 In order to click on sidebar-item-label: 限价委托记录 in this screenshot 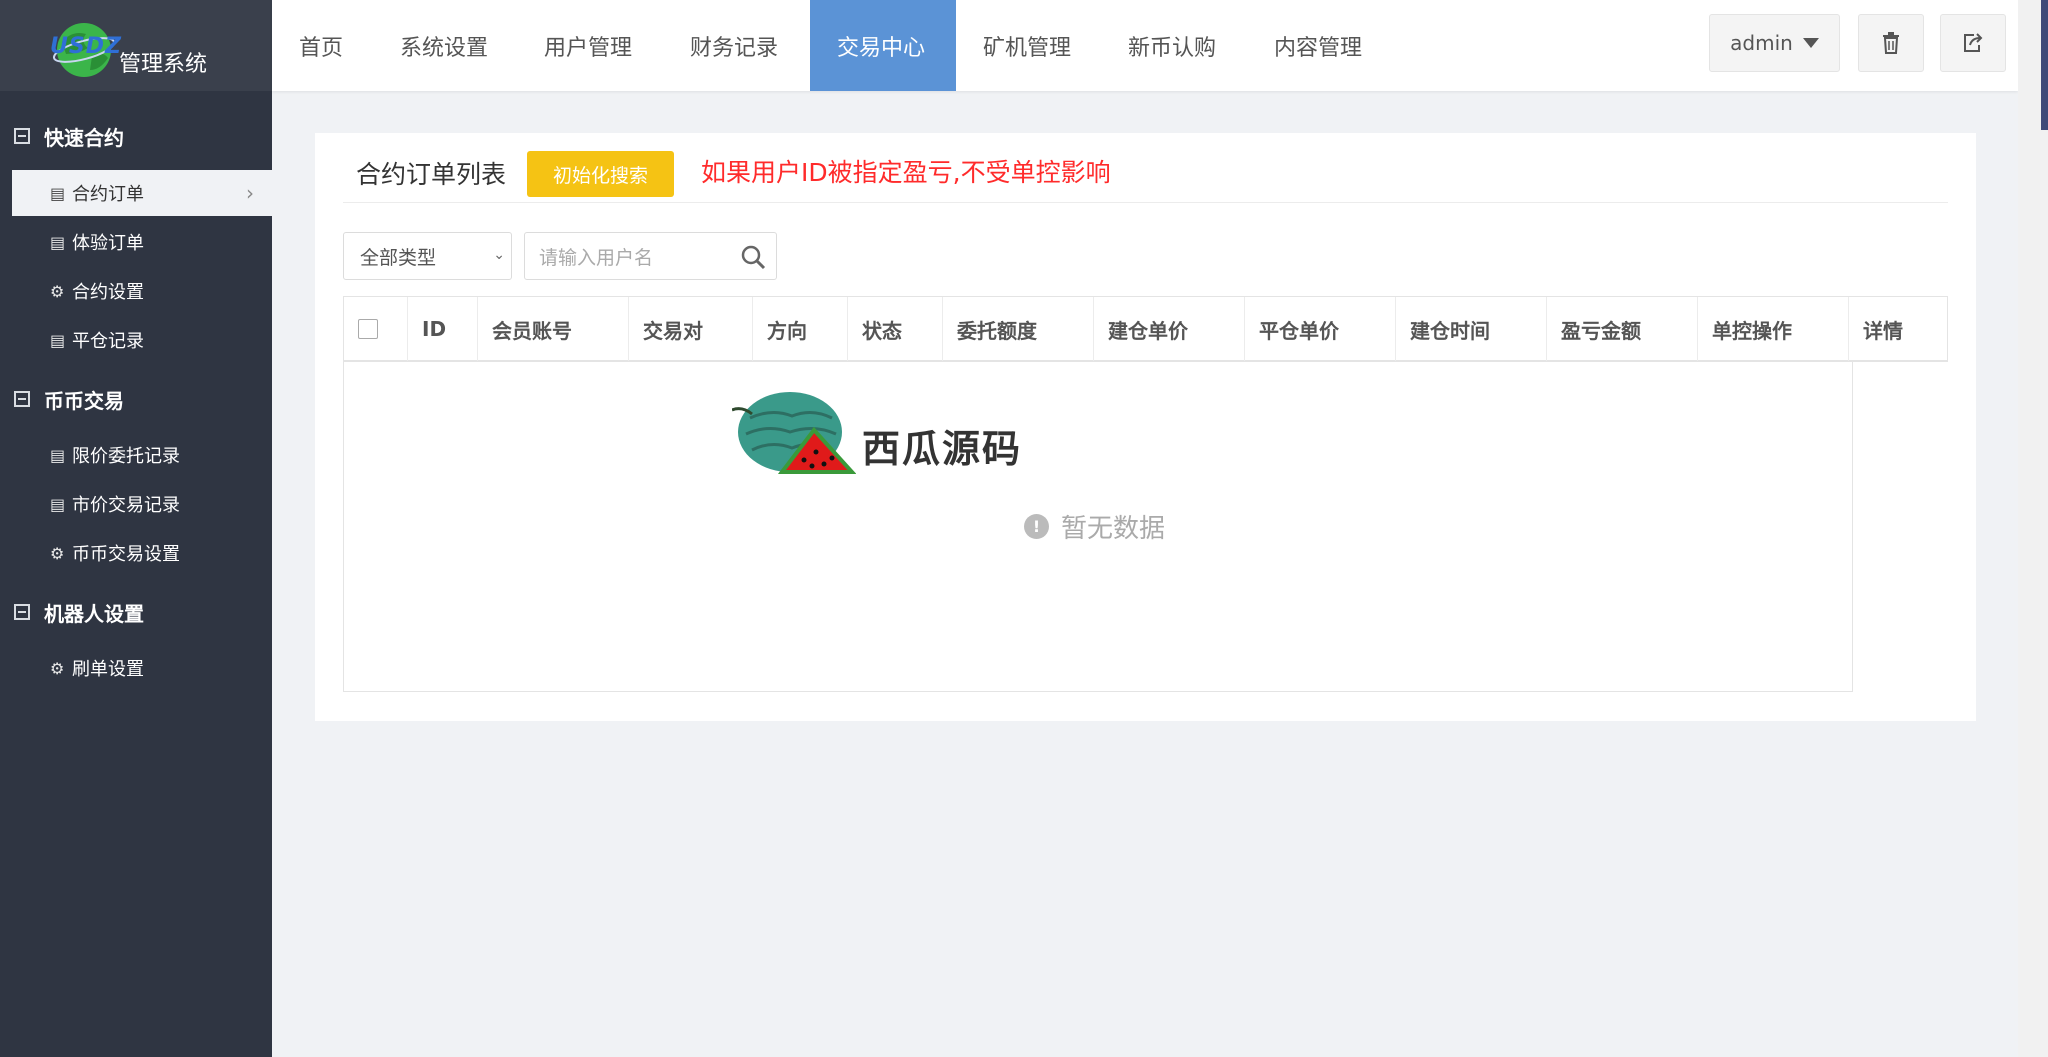, I will do `click(126, 456)`.